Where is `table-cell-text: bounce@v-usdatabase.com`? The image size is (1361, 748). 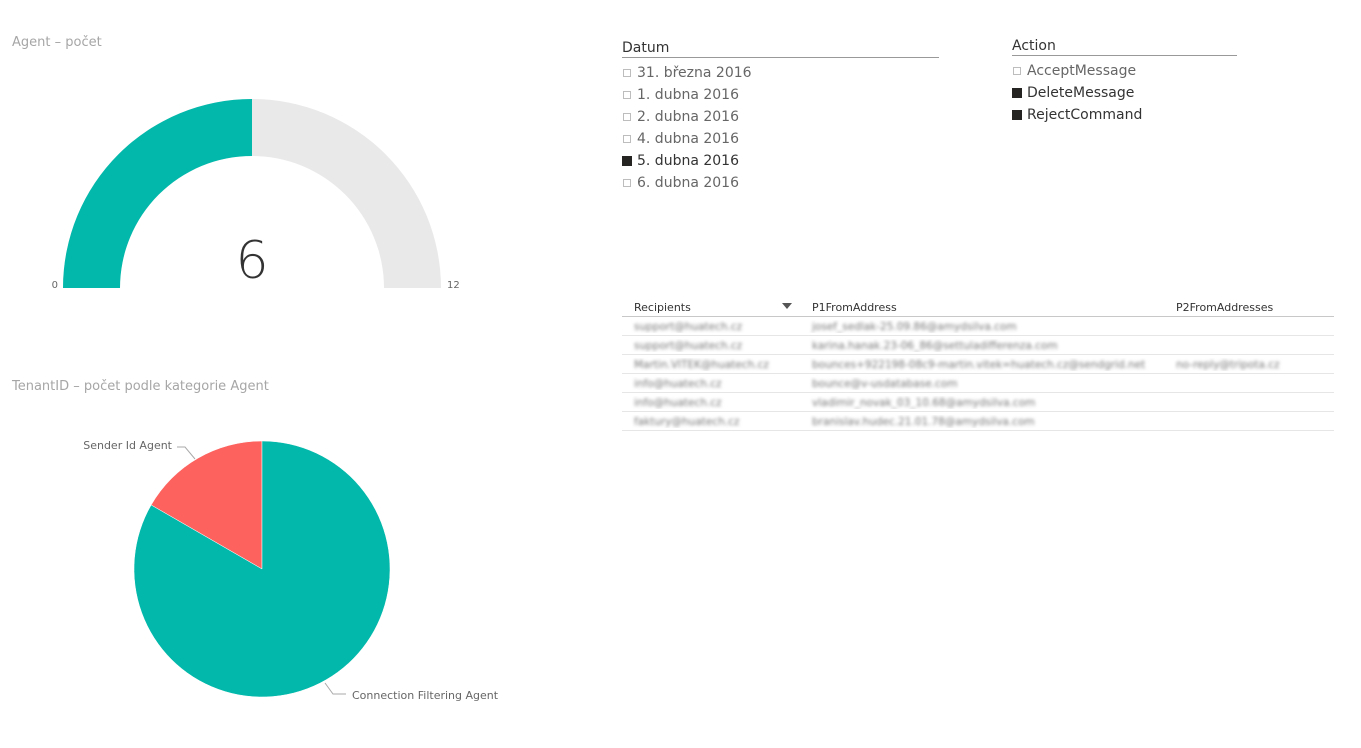
table-cell-text: bounce@v-usdatabase.com is located at coordinates (885, 383).